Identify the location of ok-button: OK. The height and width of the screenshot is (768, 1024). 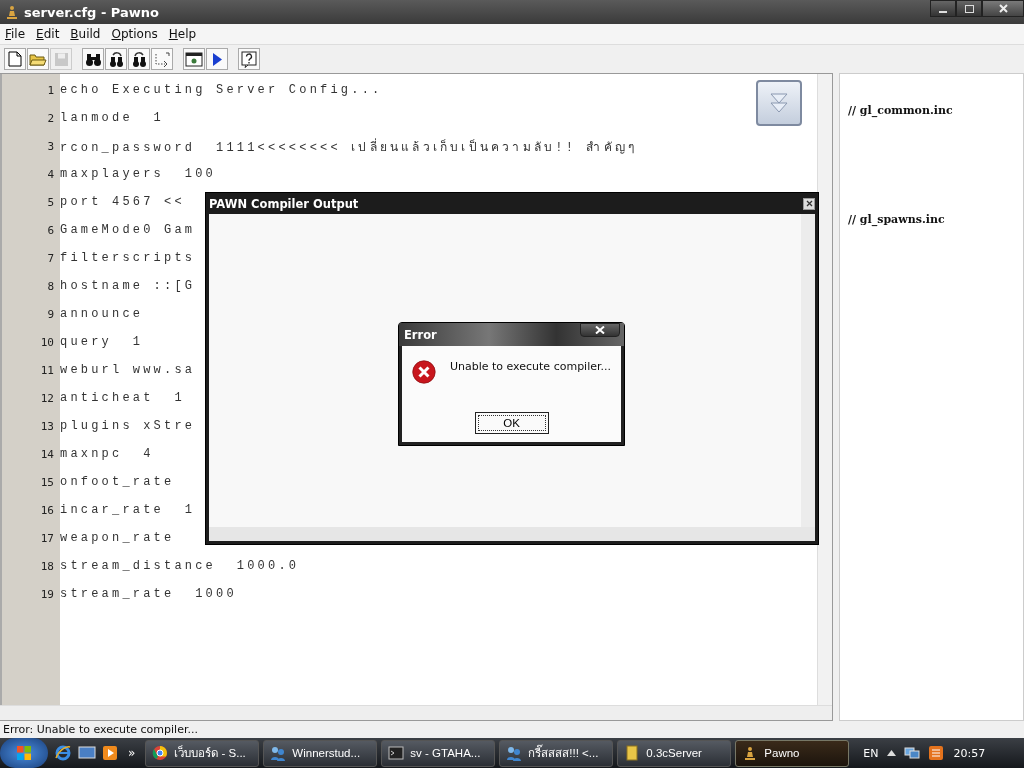
(511, 423).